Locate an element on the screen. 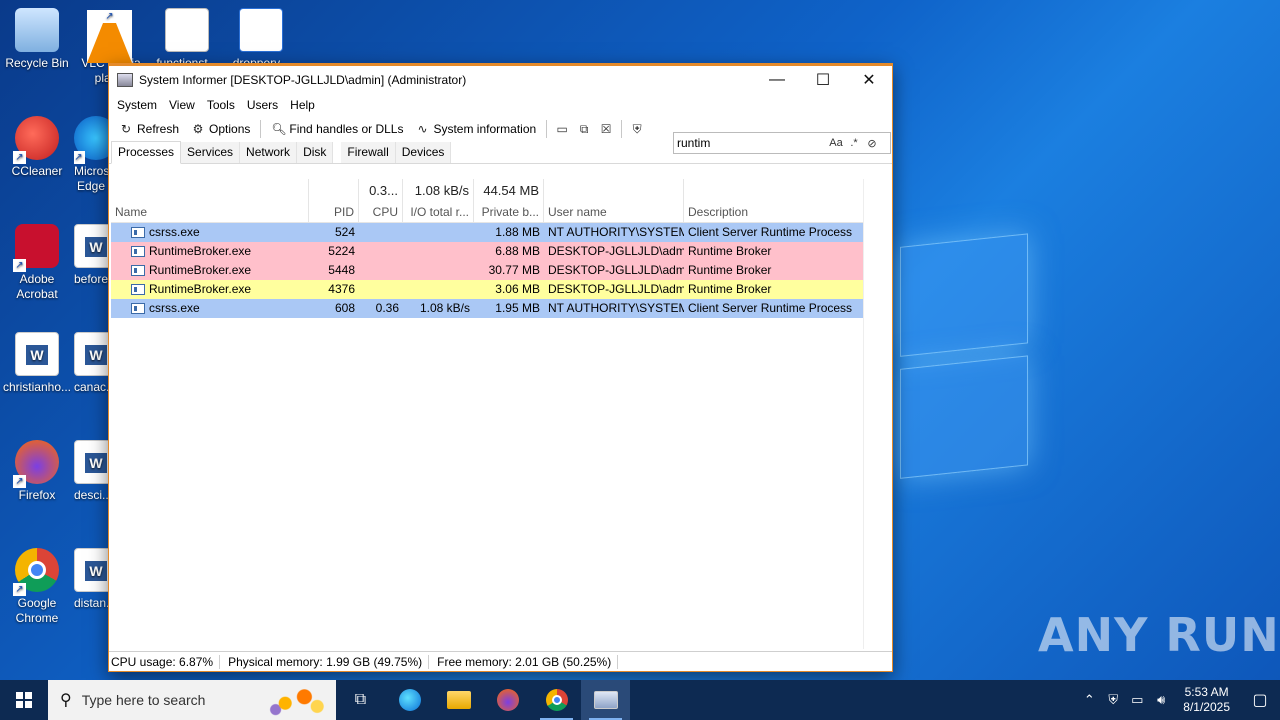  desktop-icon-ccleaner: CCleaner is located at coordinates (37, 147).